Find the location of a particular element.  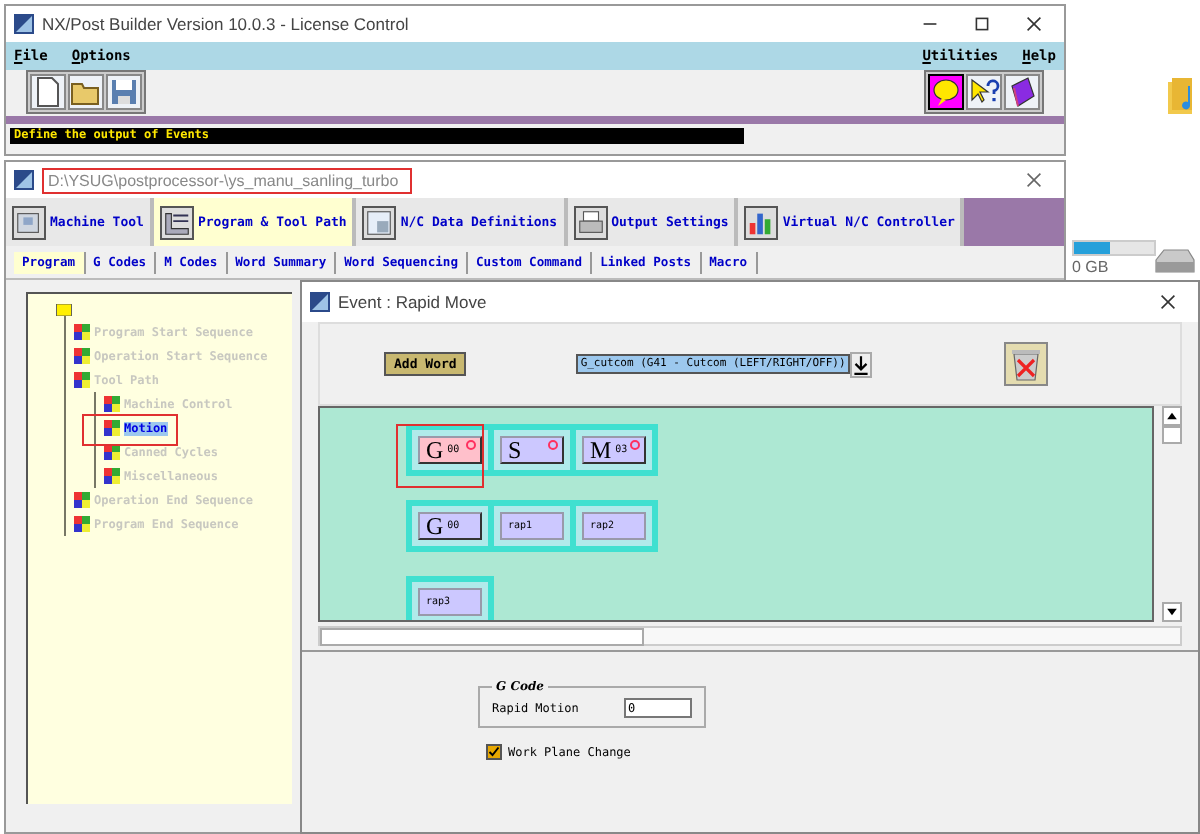

dialog-title: Event : Rapid Move is located at coordinates (413, 302).